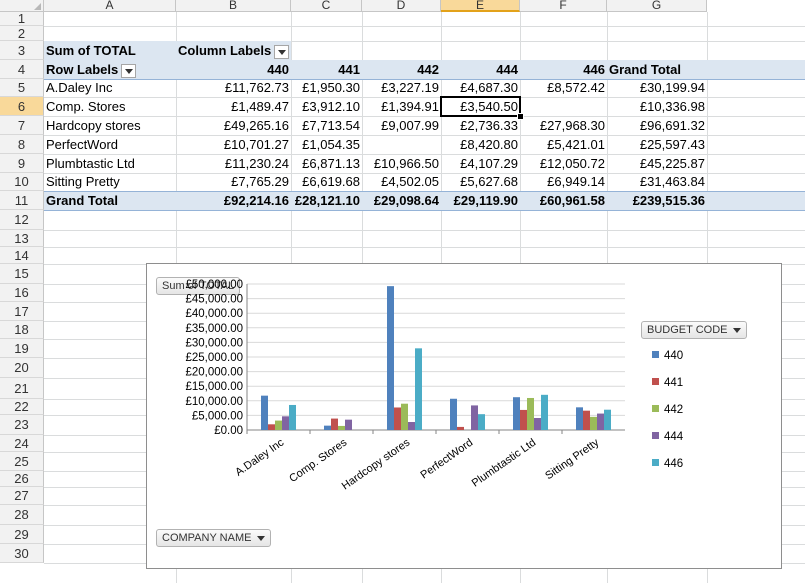 Image resolution: width=805 pixels, height=583 pixels. I want to click on pivot-value-cell: £25,597.43, so click(657, 144).